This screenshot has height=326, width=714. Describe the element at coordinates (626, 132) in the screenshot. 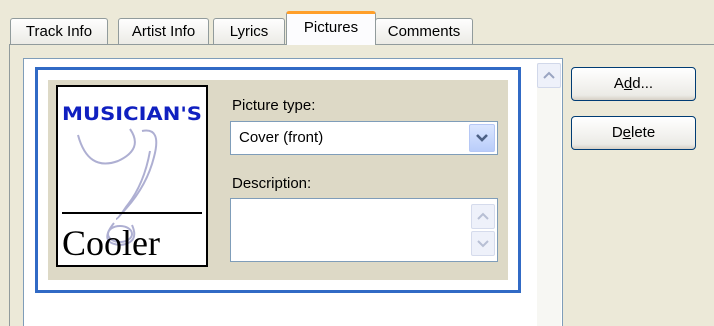

I see `delete-button-accelerator: e` at that location.